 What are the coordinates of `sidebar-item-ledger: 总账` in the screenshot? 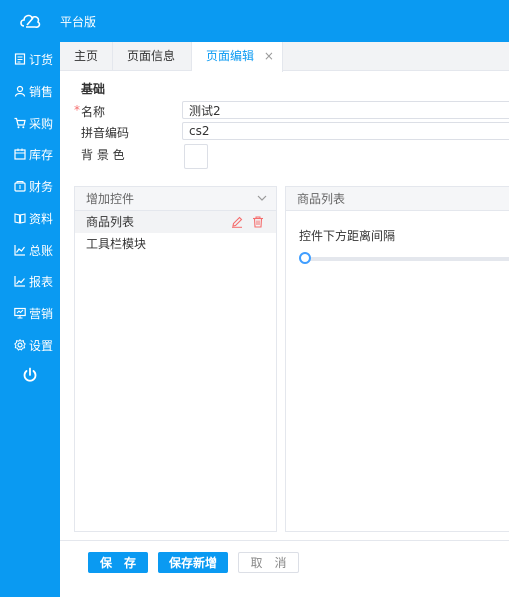 It's located at (30, 250).